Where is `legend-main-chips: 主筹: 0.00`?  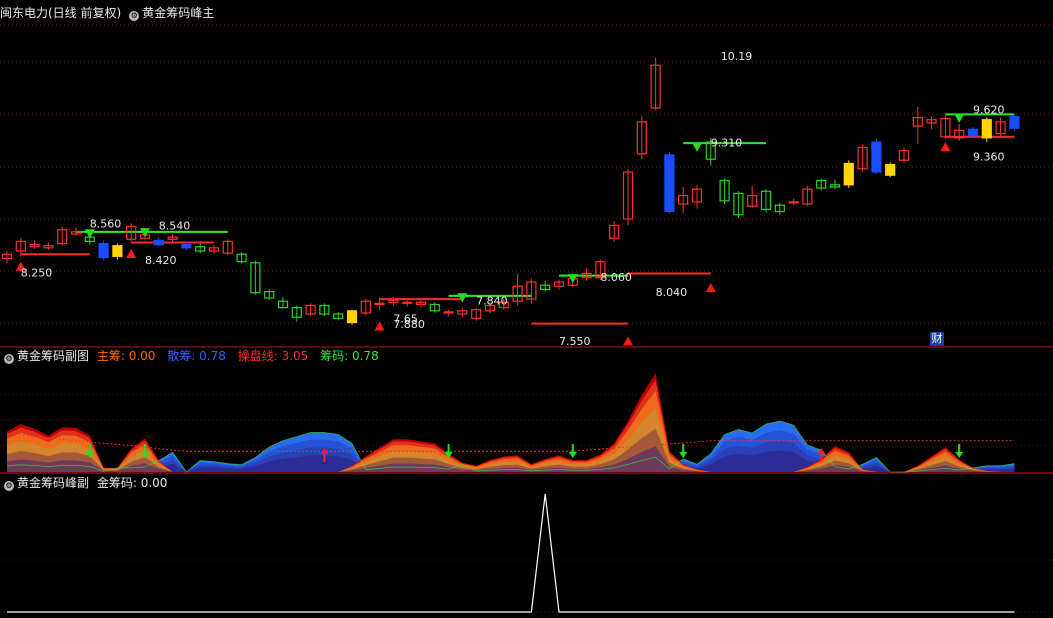
legend-main-chips: 主筹: 0.00 is located at coordinates (126, 356).